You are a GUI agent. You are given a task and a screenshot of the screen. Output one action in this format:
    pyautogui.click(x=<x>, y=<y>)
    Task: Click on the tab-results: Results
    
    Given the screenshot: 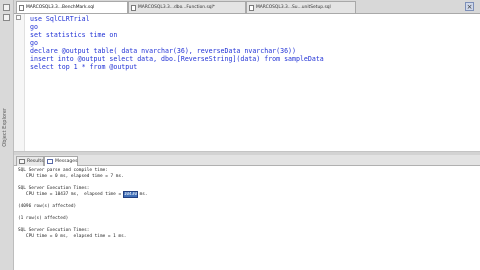 What is the action you would take?
    pyautogui.click(x=30, y=161)
    